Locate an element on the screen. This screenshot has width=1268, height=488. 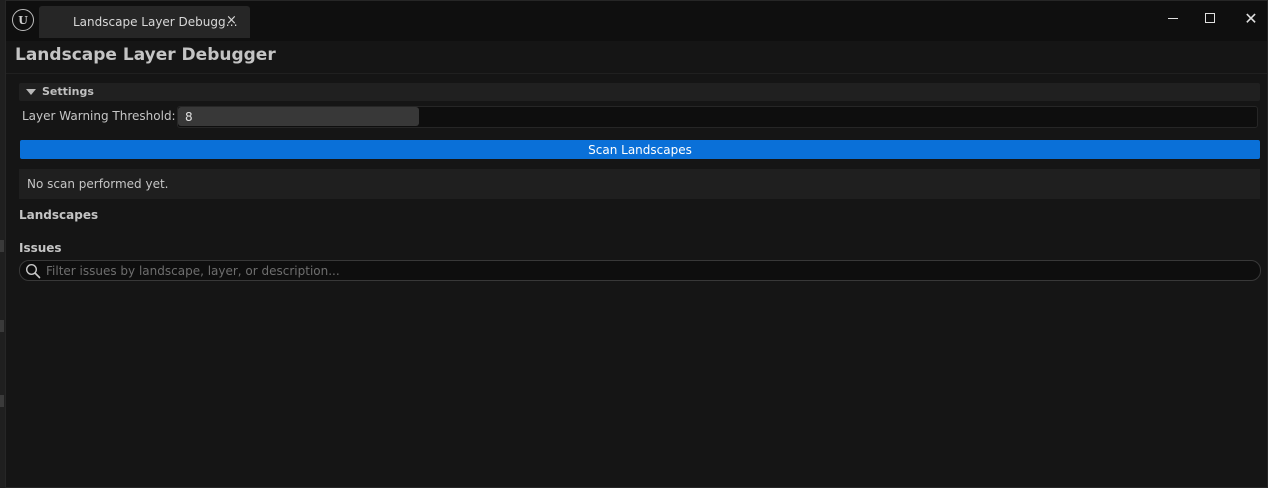
scan-landscapes-button: Scan Landscapes is located at coordinates (640, 149).